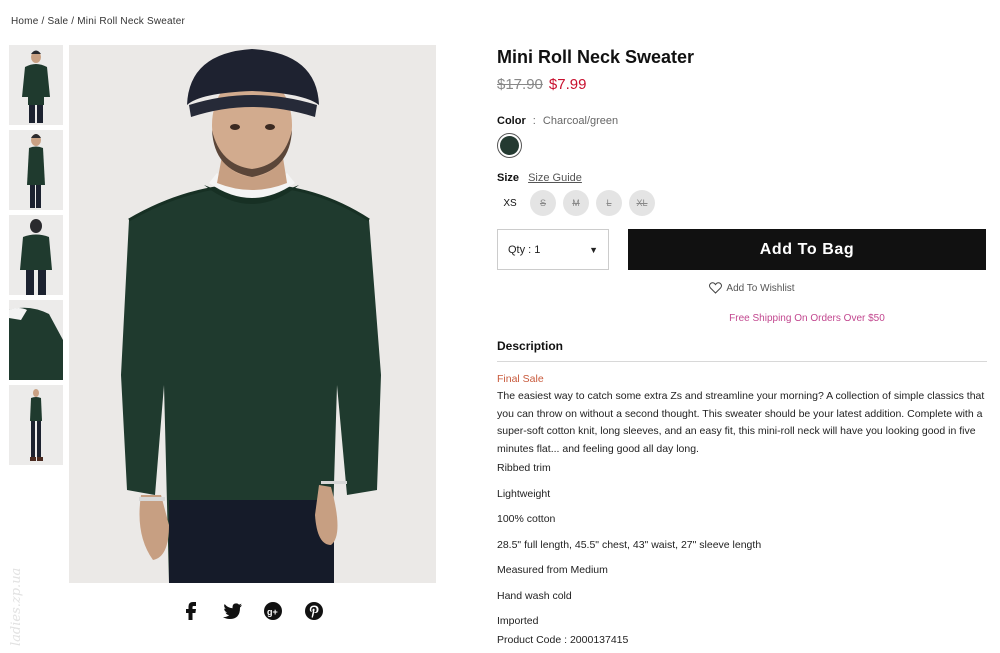  What do you see at coordinates (518, 621) in the screenshot?
I see `feature-item: Imported` at bounding box center [518, 621].